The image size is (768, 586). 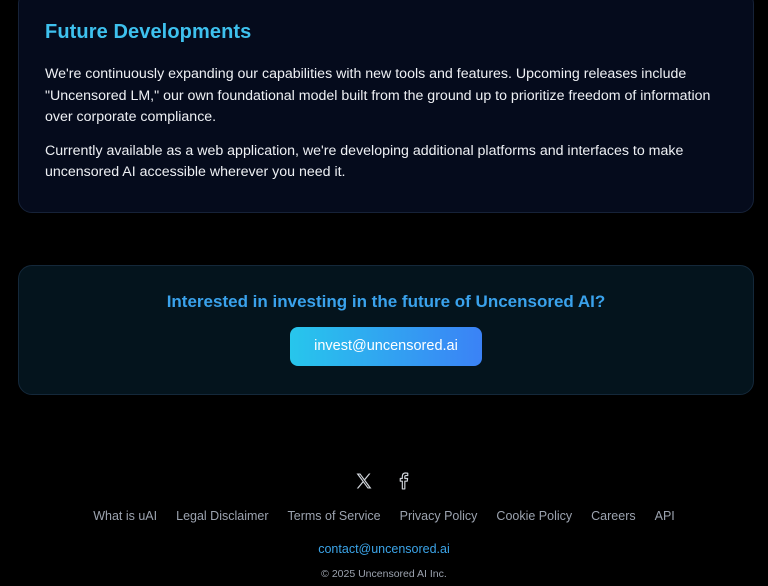 What do you see at coordinates (148, 32) in the screenshot?
I see `future-developments-title: Future Developments` at bounding box center [148, 32].